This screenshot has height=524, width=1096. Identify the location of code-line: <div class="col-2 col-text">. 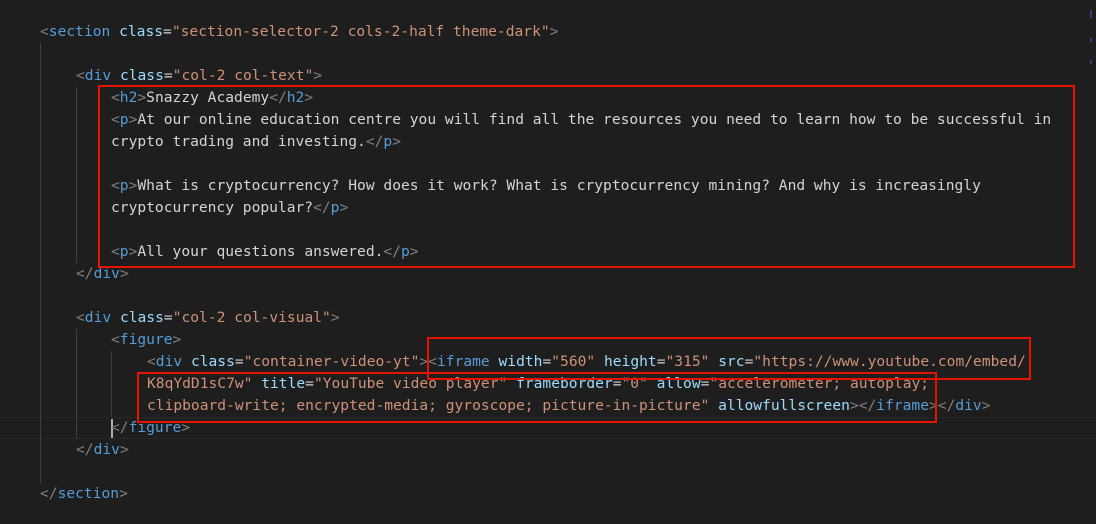
(199, 76).